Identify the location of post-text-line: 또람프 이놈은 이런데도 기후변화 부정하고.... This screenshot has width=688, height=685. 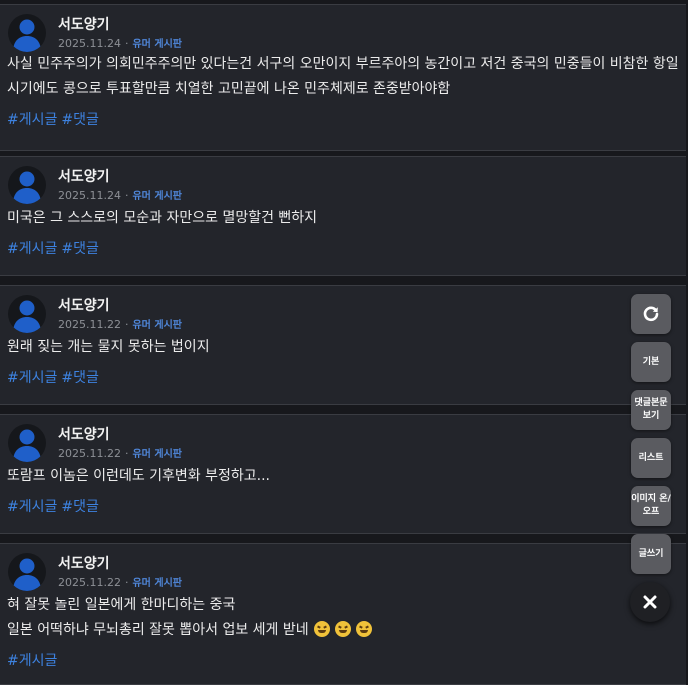
(343, 476).